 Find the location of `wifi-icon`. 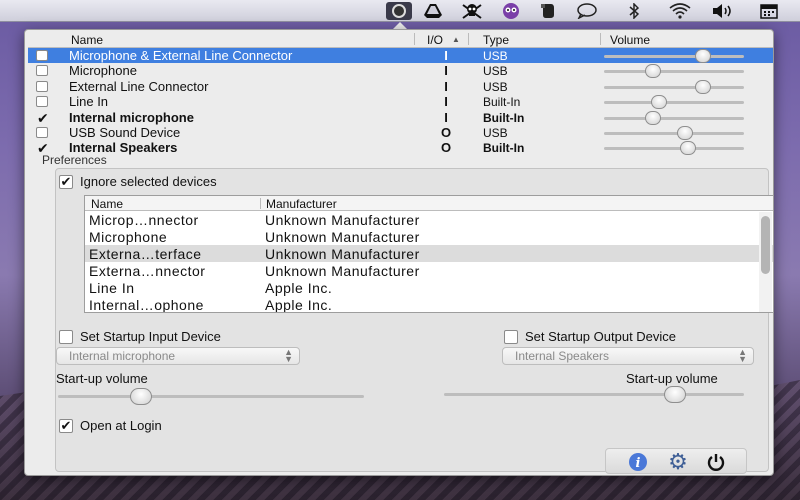

wifi-icon is located at coordinates (680, 11).